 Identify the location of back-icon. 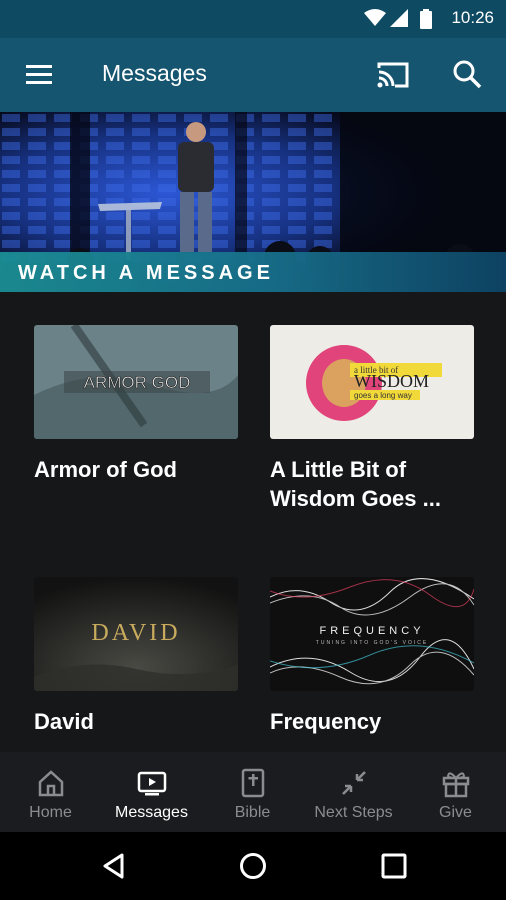
(114, 866).